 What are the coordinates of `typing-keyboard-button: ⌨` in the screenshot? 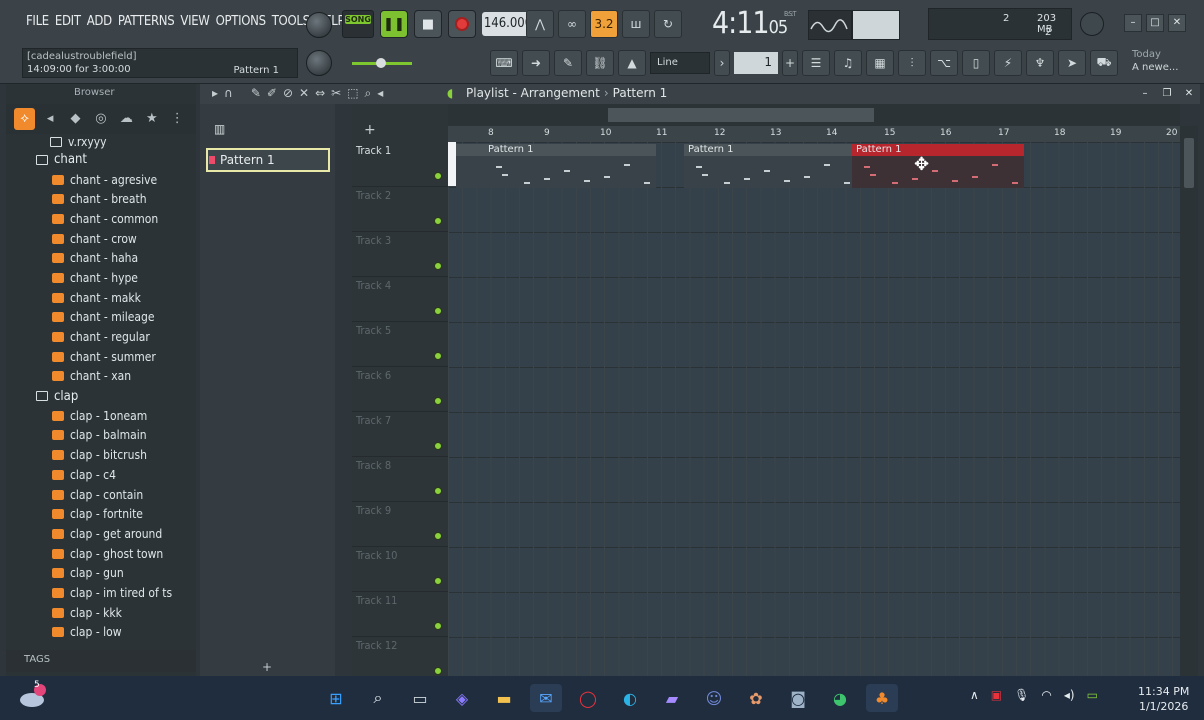 It's located at (504, 63).